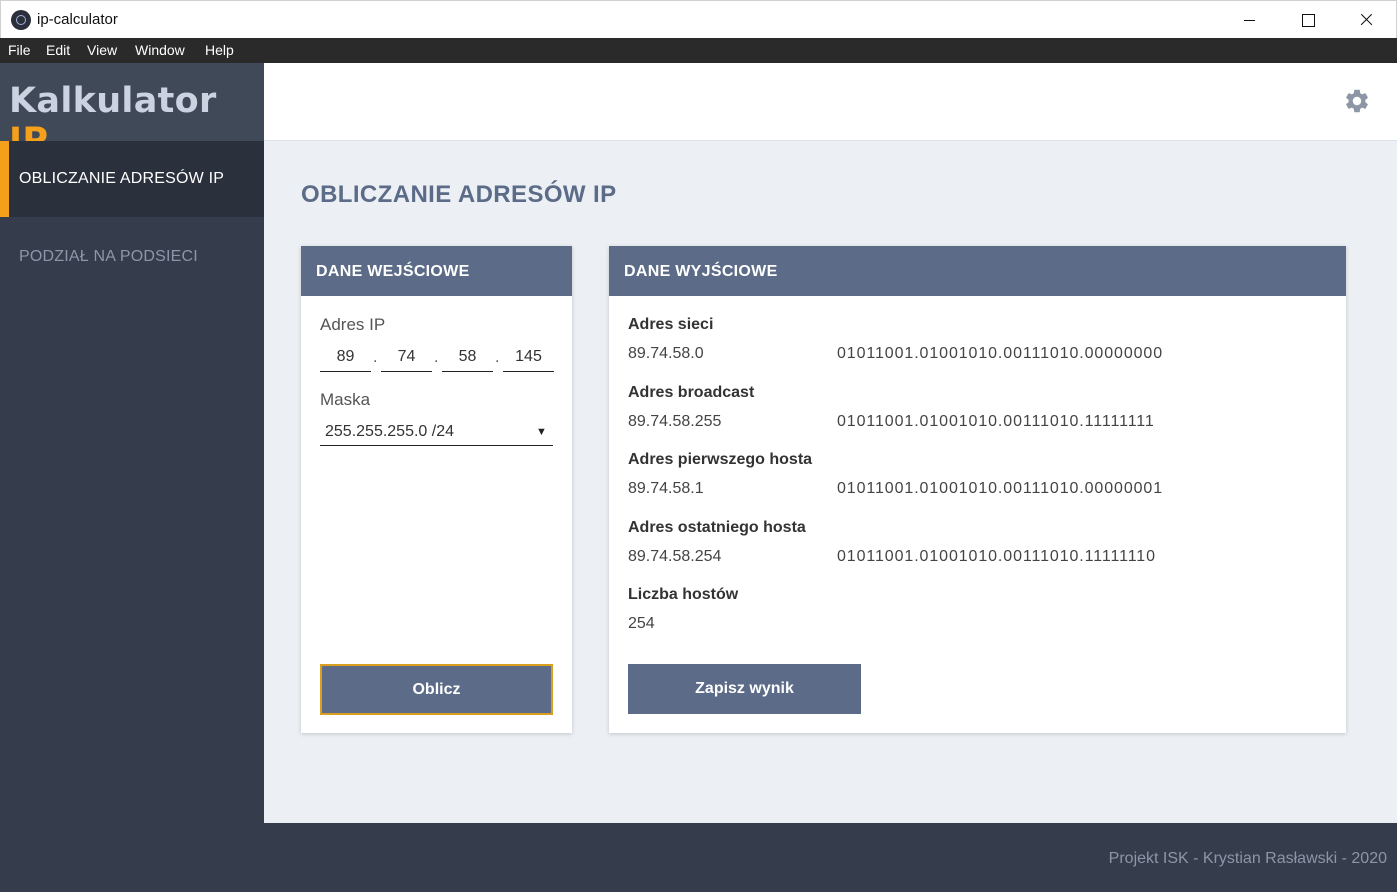 This screenshot has height=892, width=1397. What do you see at coordinates (21, 20) in the screenshot?
I see `app-icon` at bounding box center [21, 20].